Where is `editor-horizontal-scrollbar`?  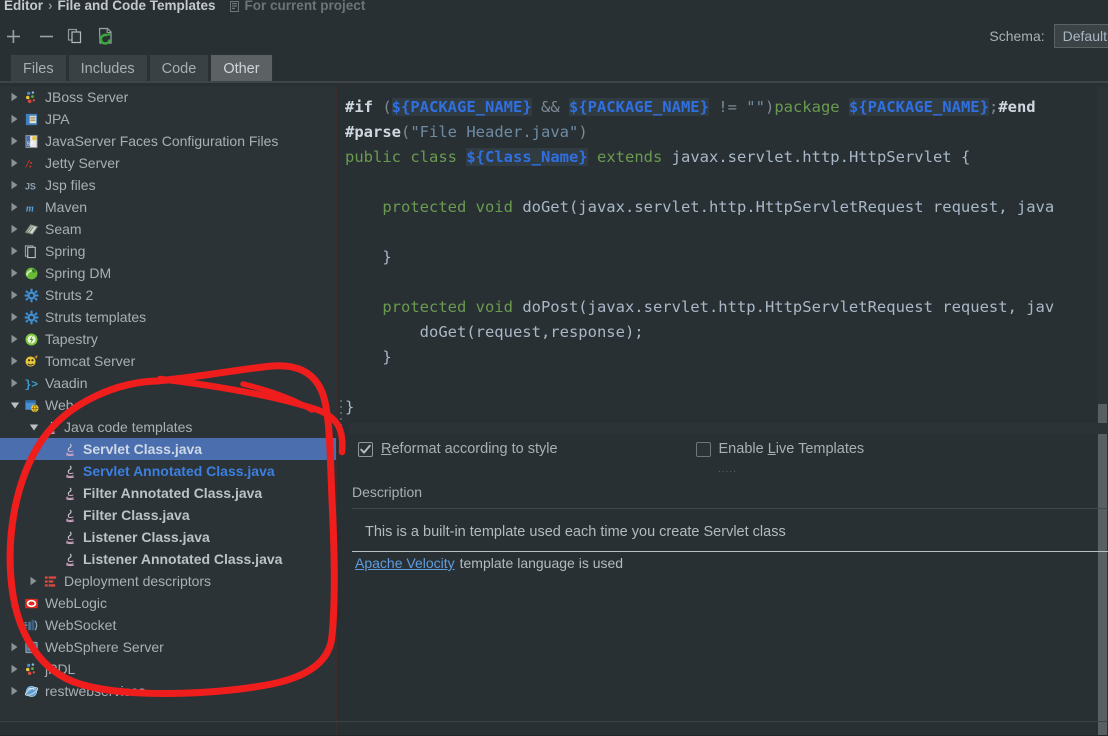
editor-horizontal-scrollbar is located at coordinates (728, 428).